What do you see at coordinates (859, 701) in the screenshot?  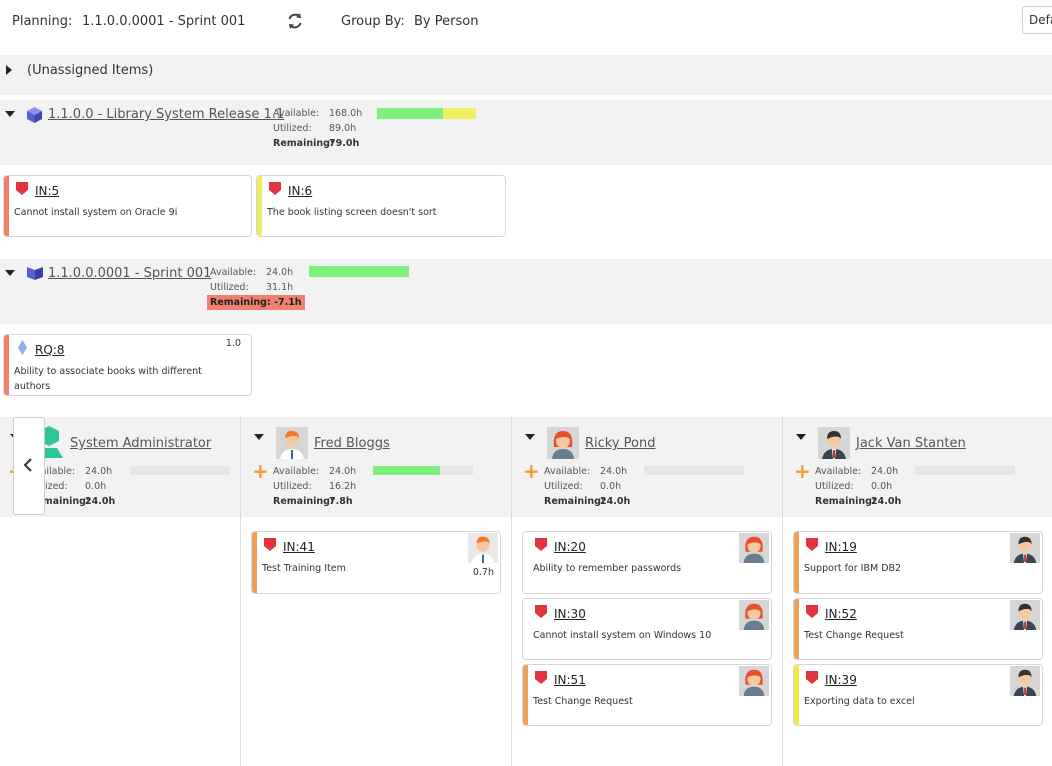 I see `card-title: Exporting data to excel` at bounding box center [859, 701].